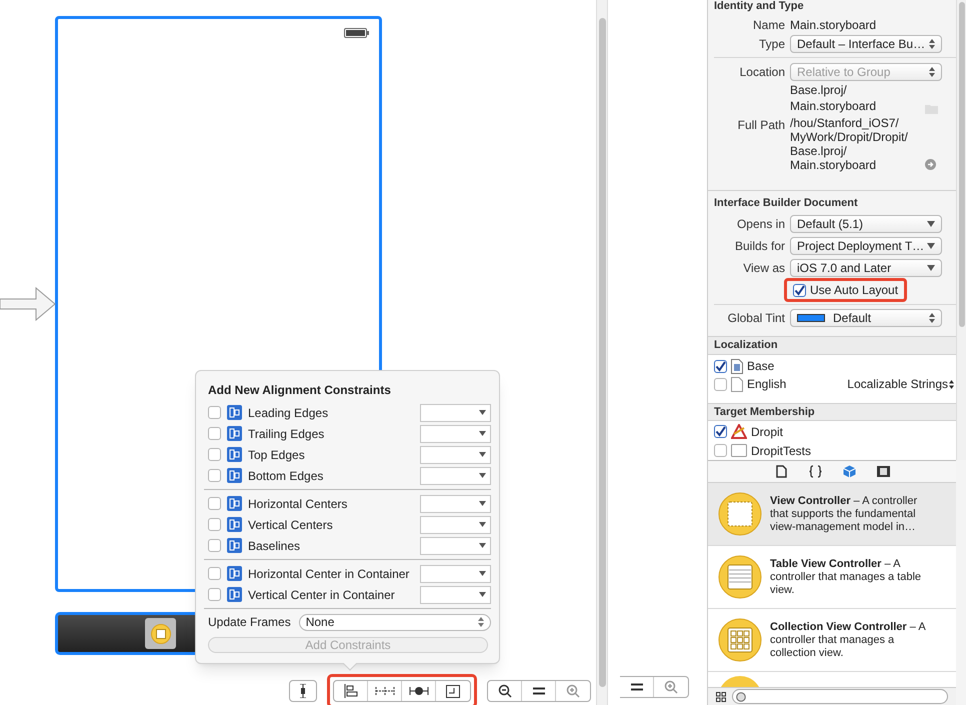 This screenshot has width=966, height=705. What do you see at coordinates (737, 384) in the screenshot?
I see `document-icon` at bounding box center [737, 384].